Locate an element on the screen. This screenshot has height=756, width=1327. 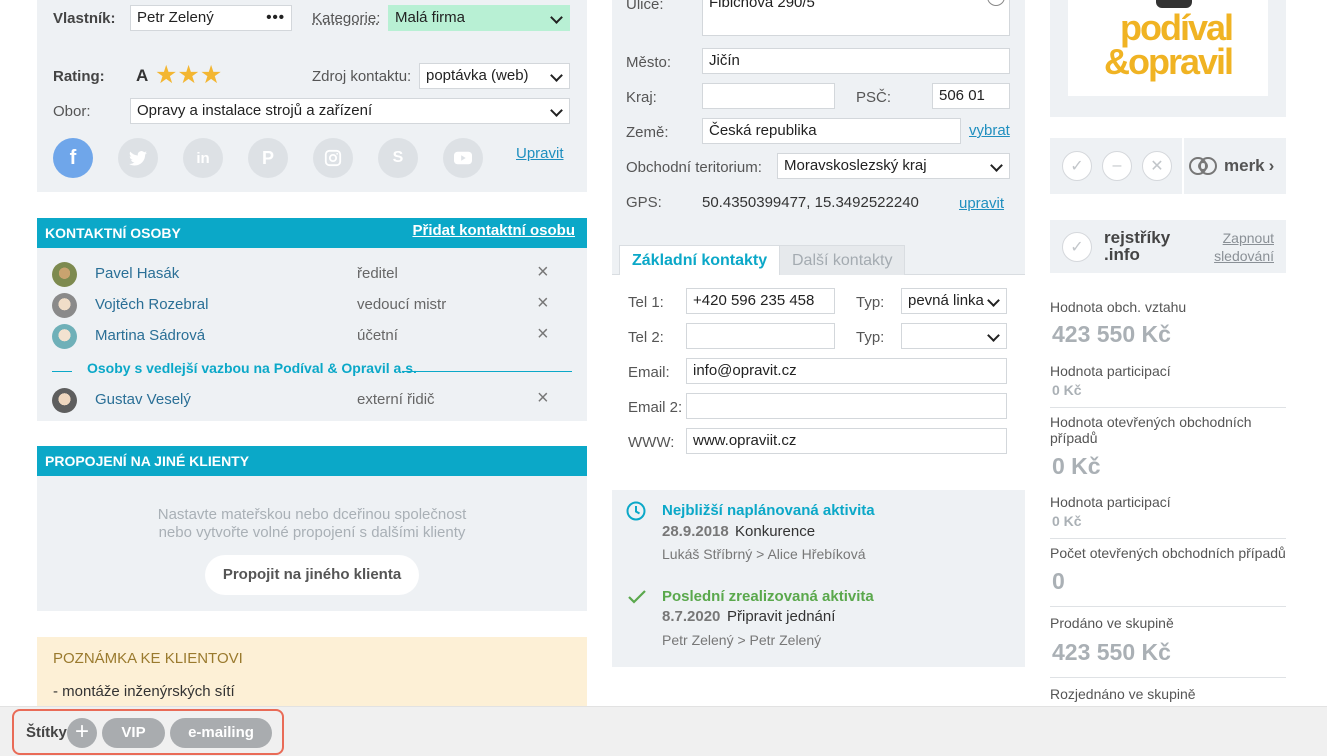
tag-emailing: e-mailing is located at coordinates (221, 733).